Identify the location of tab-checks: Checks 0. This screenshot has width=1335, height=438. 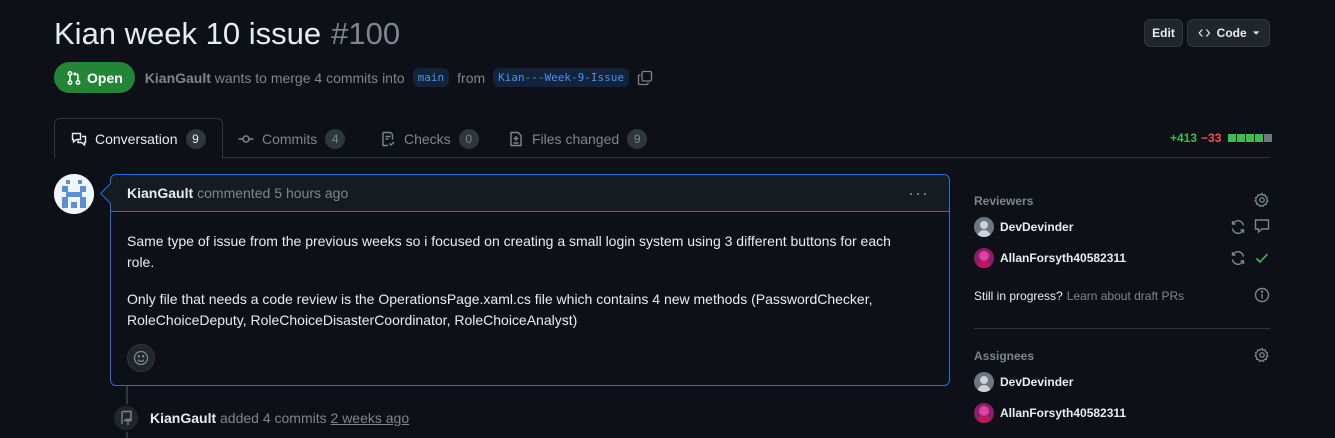
(429, 138).